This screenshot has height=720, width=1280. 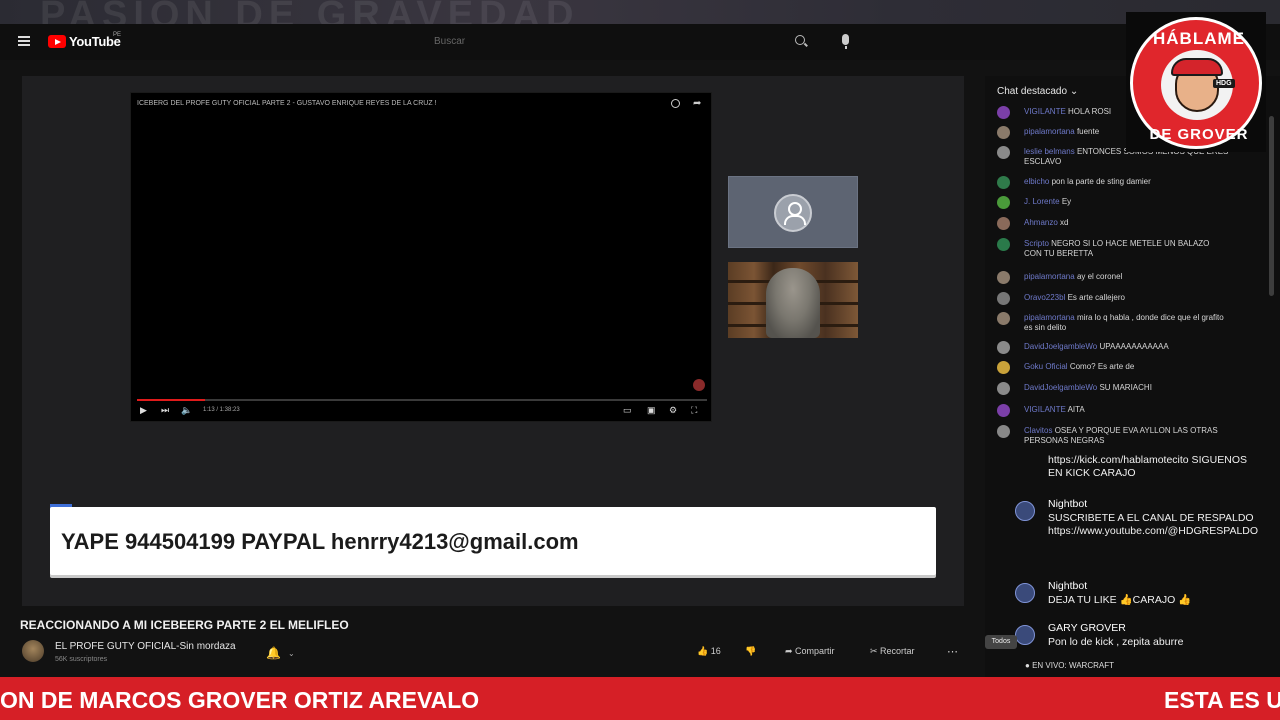 What do you see at coordinates (793, 303) in the screenshot?
I see `streamer-figure` at bounding box center [793, 303].